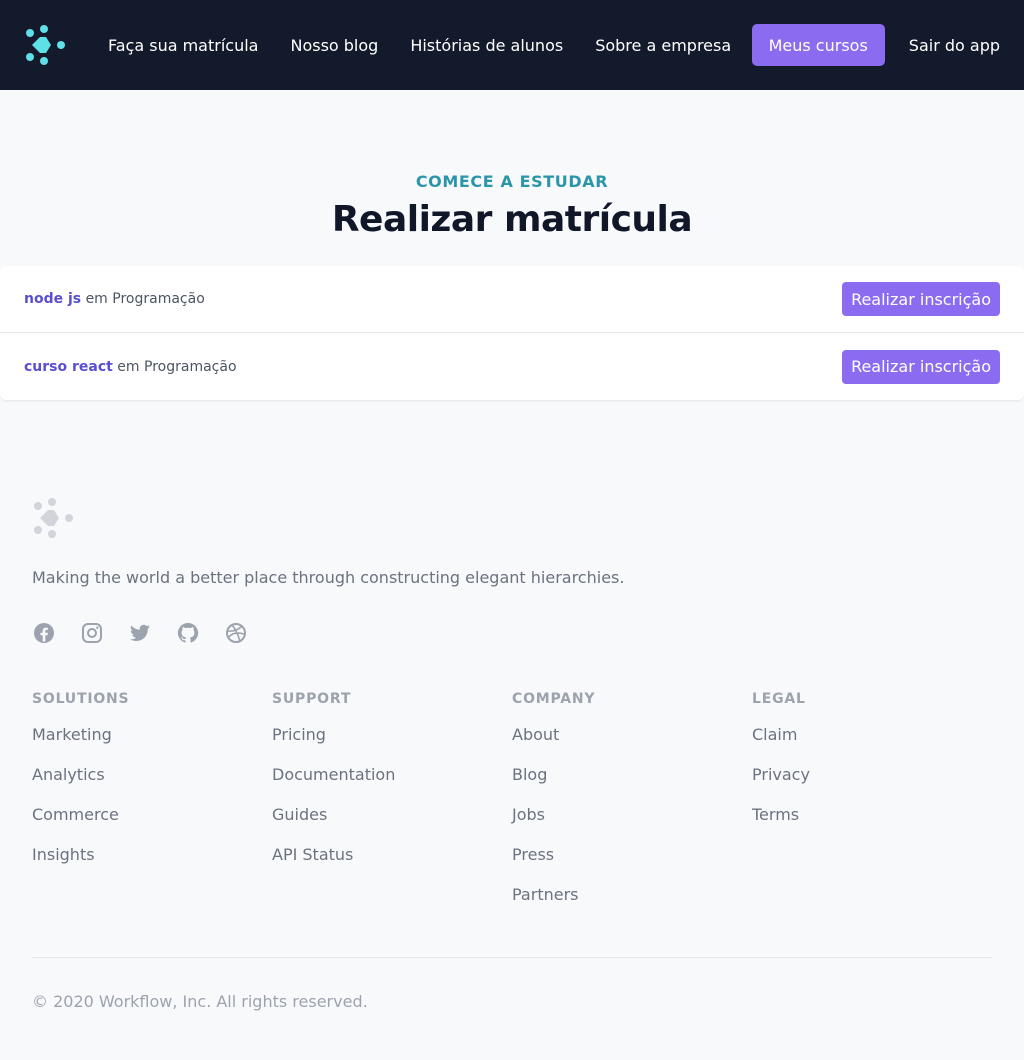 This screenshot has width=1024, height=1060. What do you see at coordinates (63, 854) in the screenshot?
I see `footer-link-insights: Insights` at bounding box center [63, 854].